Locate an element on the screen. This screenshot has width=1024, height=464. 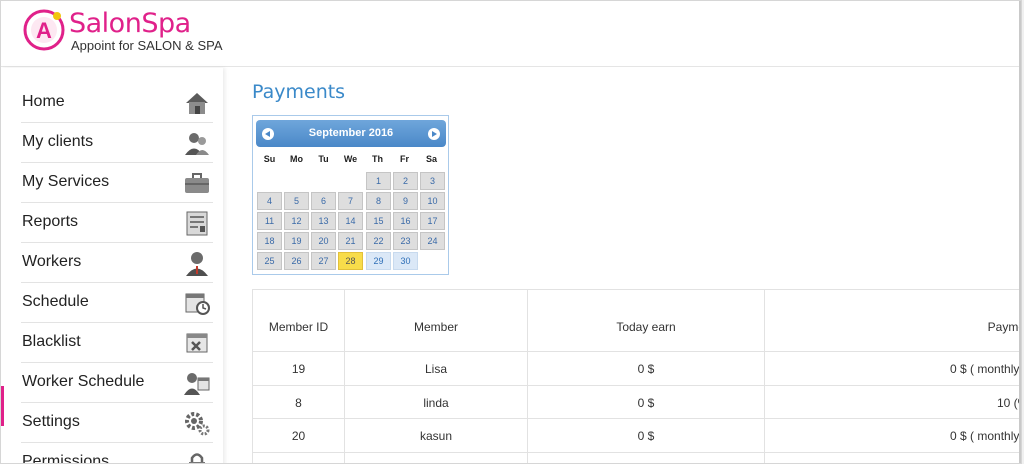
calendar-day: 6 is located at coordinates (323, 201).